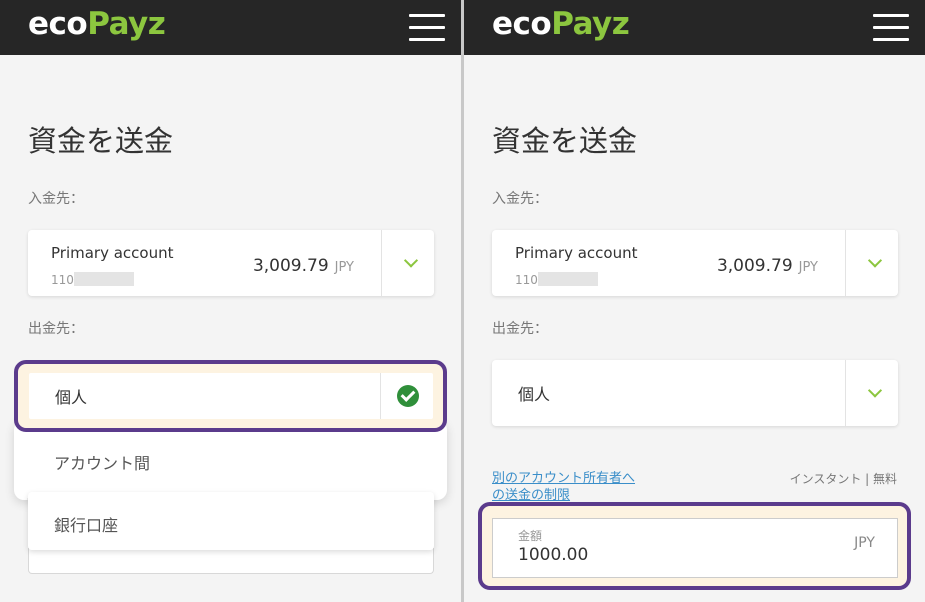  What do you see at coordinates (843, 479) in the screenshot?
I see `instant-free-note: インスタント | 無料` at bounding box center [843, 479].